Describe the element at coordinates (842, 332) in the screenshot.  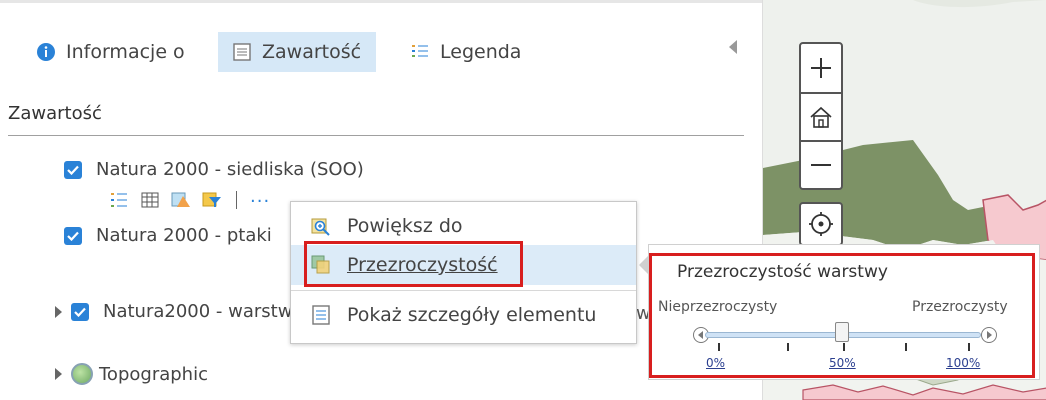
I see `transparency-slider-thumb` at that location.